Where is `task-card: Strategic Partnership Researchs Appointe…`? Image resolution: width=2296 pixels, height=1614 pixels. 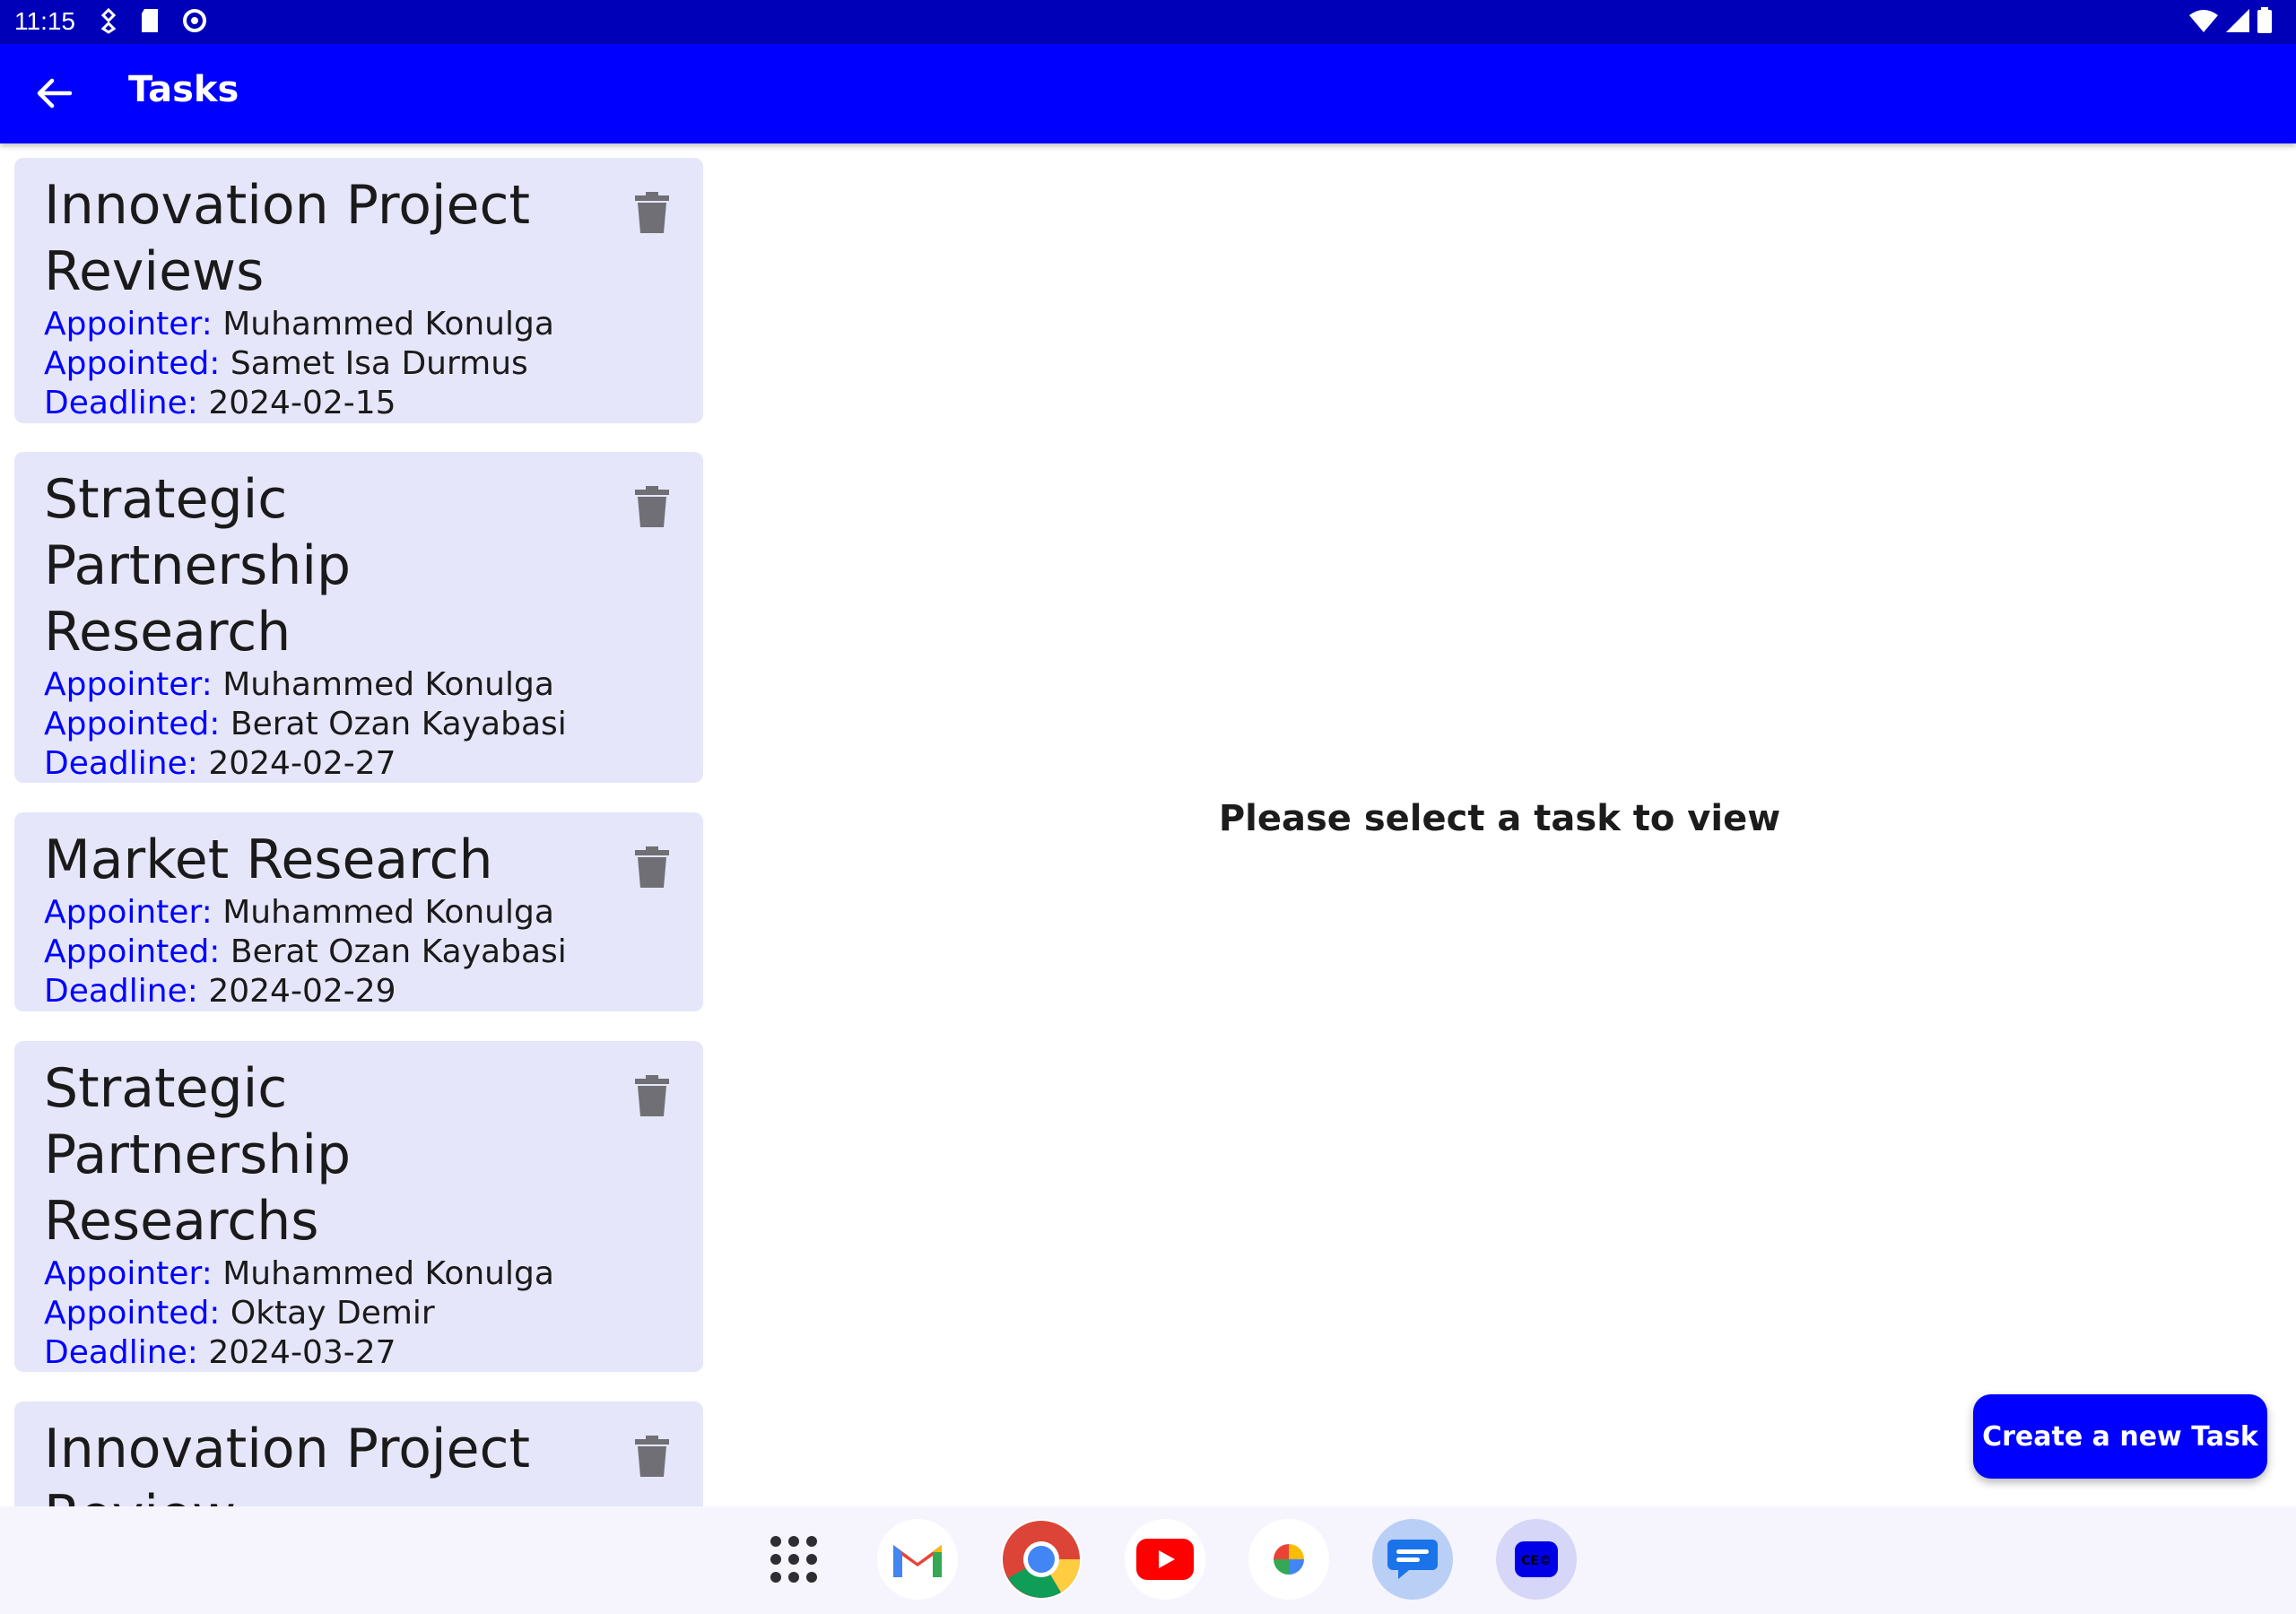
task-card: Strategic Partnership Researchs Appointe… is located at coordinates (358, 1206).